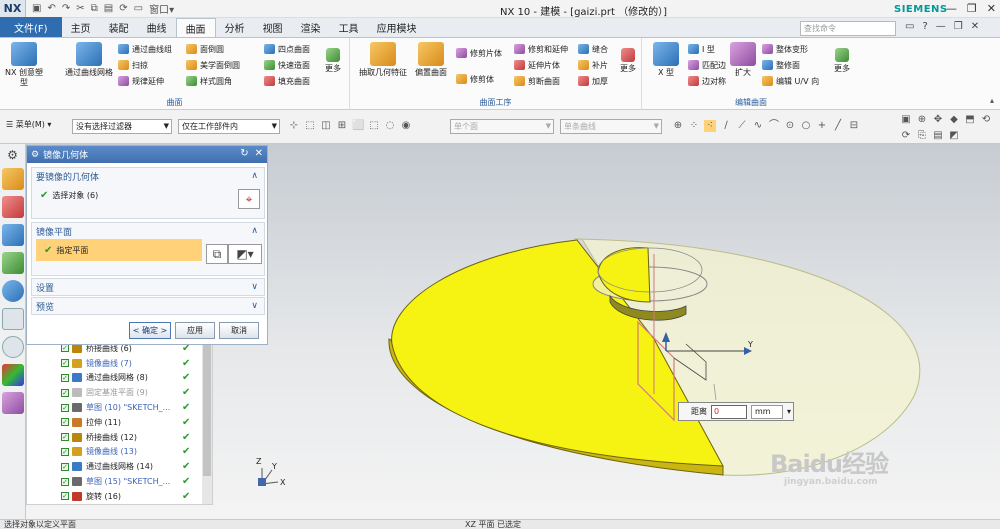 The image size is (1000, 529). What do you see at coordinates (924, 26) in the screenshot?
I see `help-icon: ?` at bounding box center [924, 26].